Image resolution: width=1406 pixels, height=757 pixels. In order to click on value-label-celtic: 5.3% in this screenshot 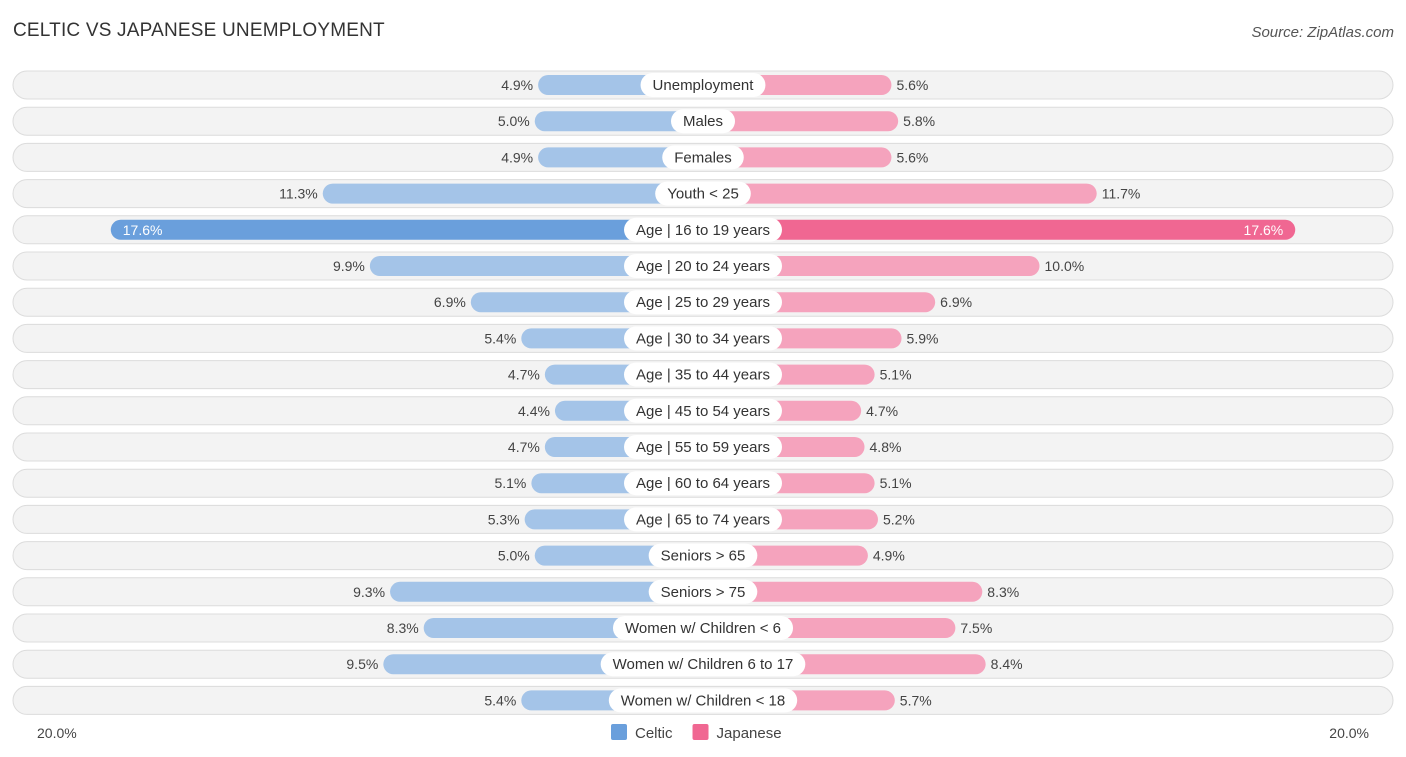, I will do `click(504, 519)`.